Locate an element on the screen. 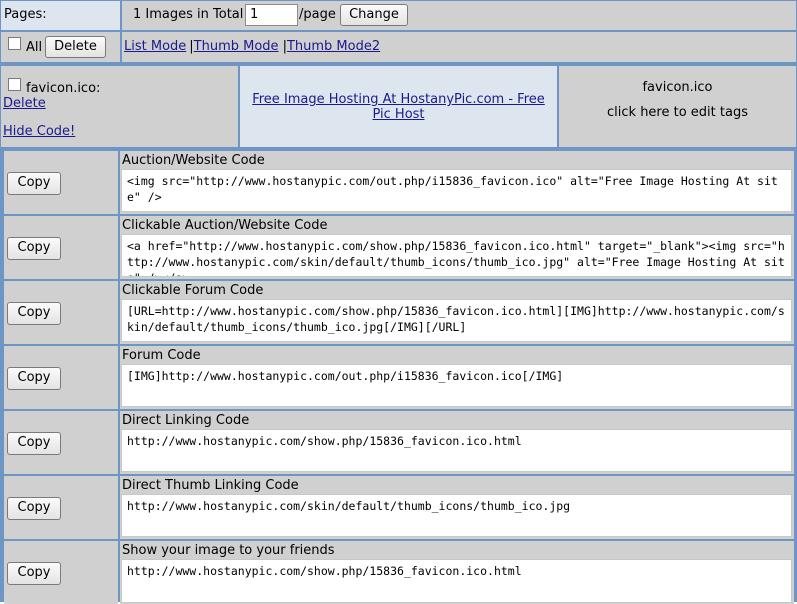 This screenshot has height=604, width=797. per-page-suffix: /page is located at coordinates (317, 14).